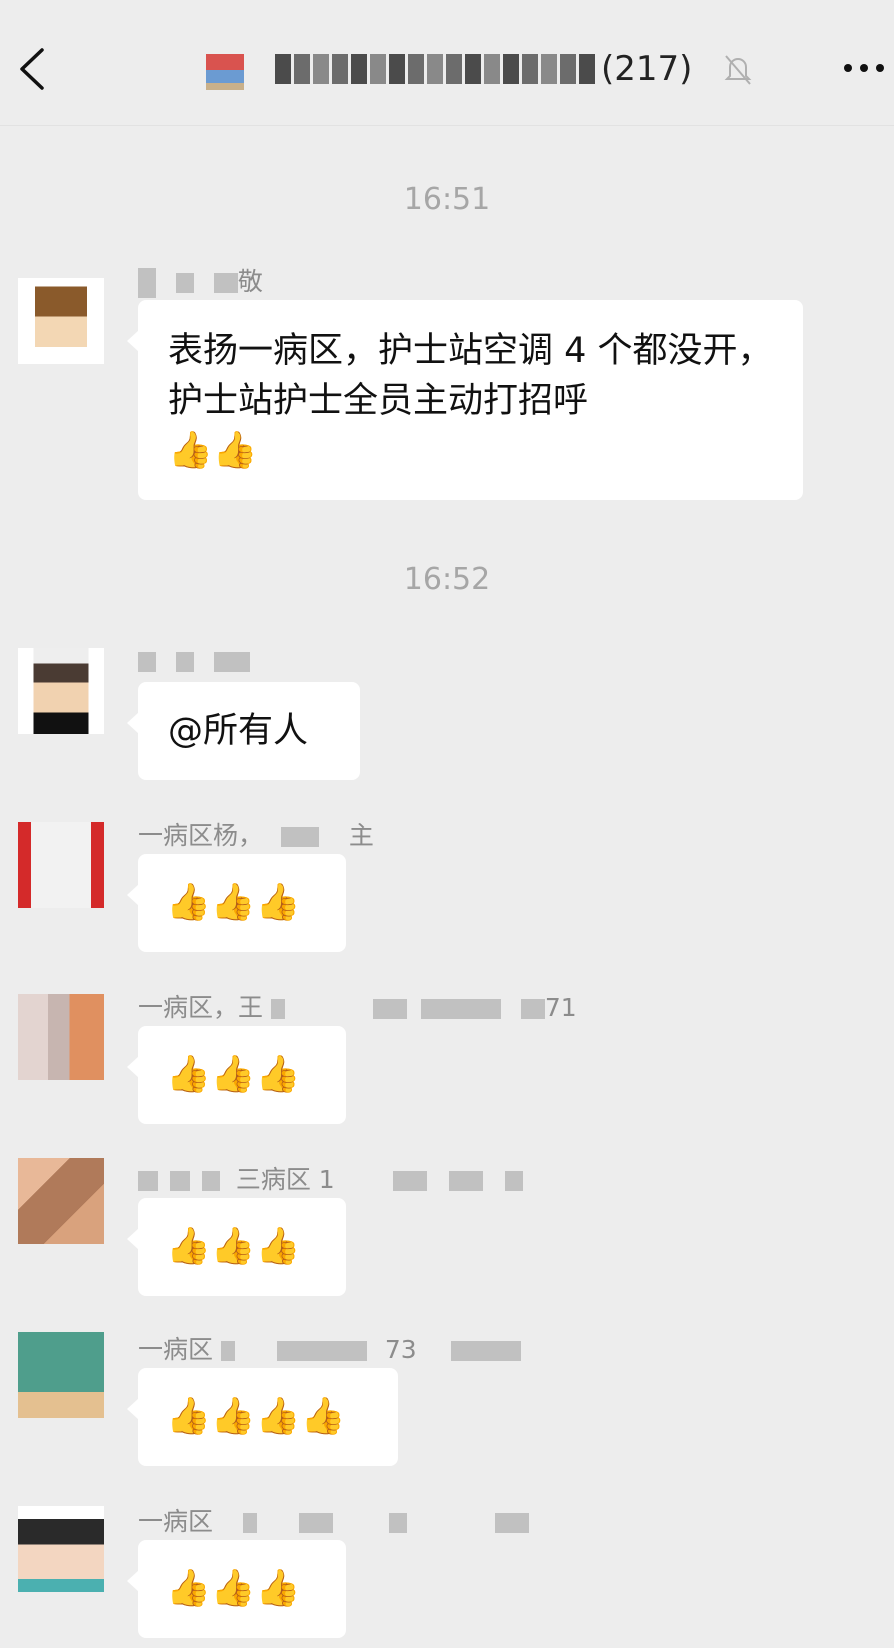 This screenshot has height=1648, width=894. Describe the element at coordinates (238, 731) in the screenshot. I see `message-text: @所有人` at that location.